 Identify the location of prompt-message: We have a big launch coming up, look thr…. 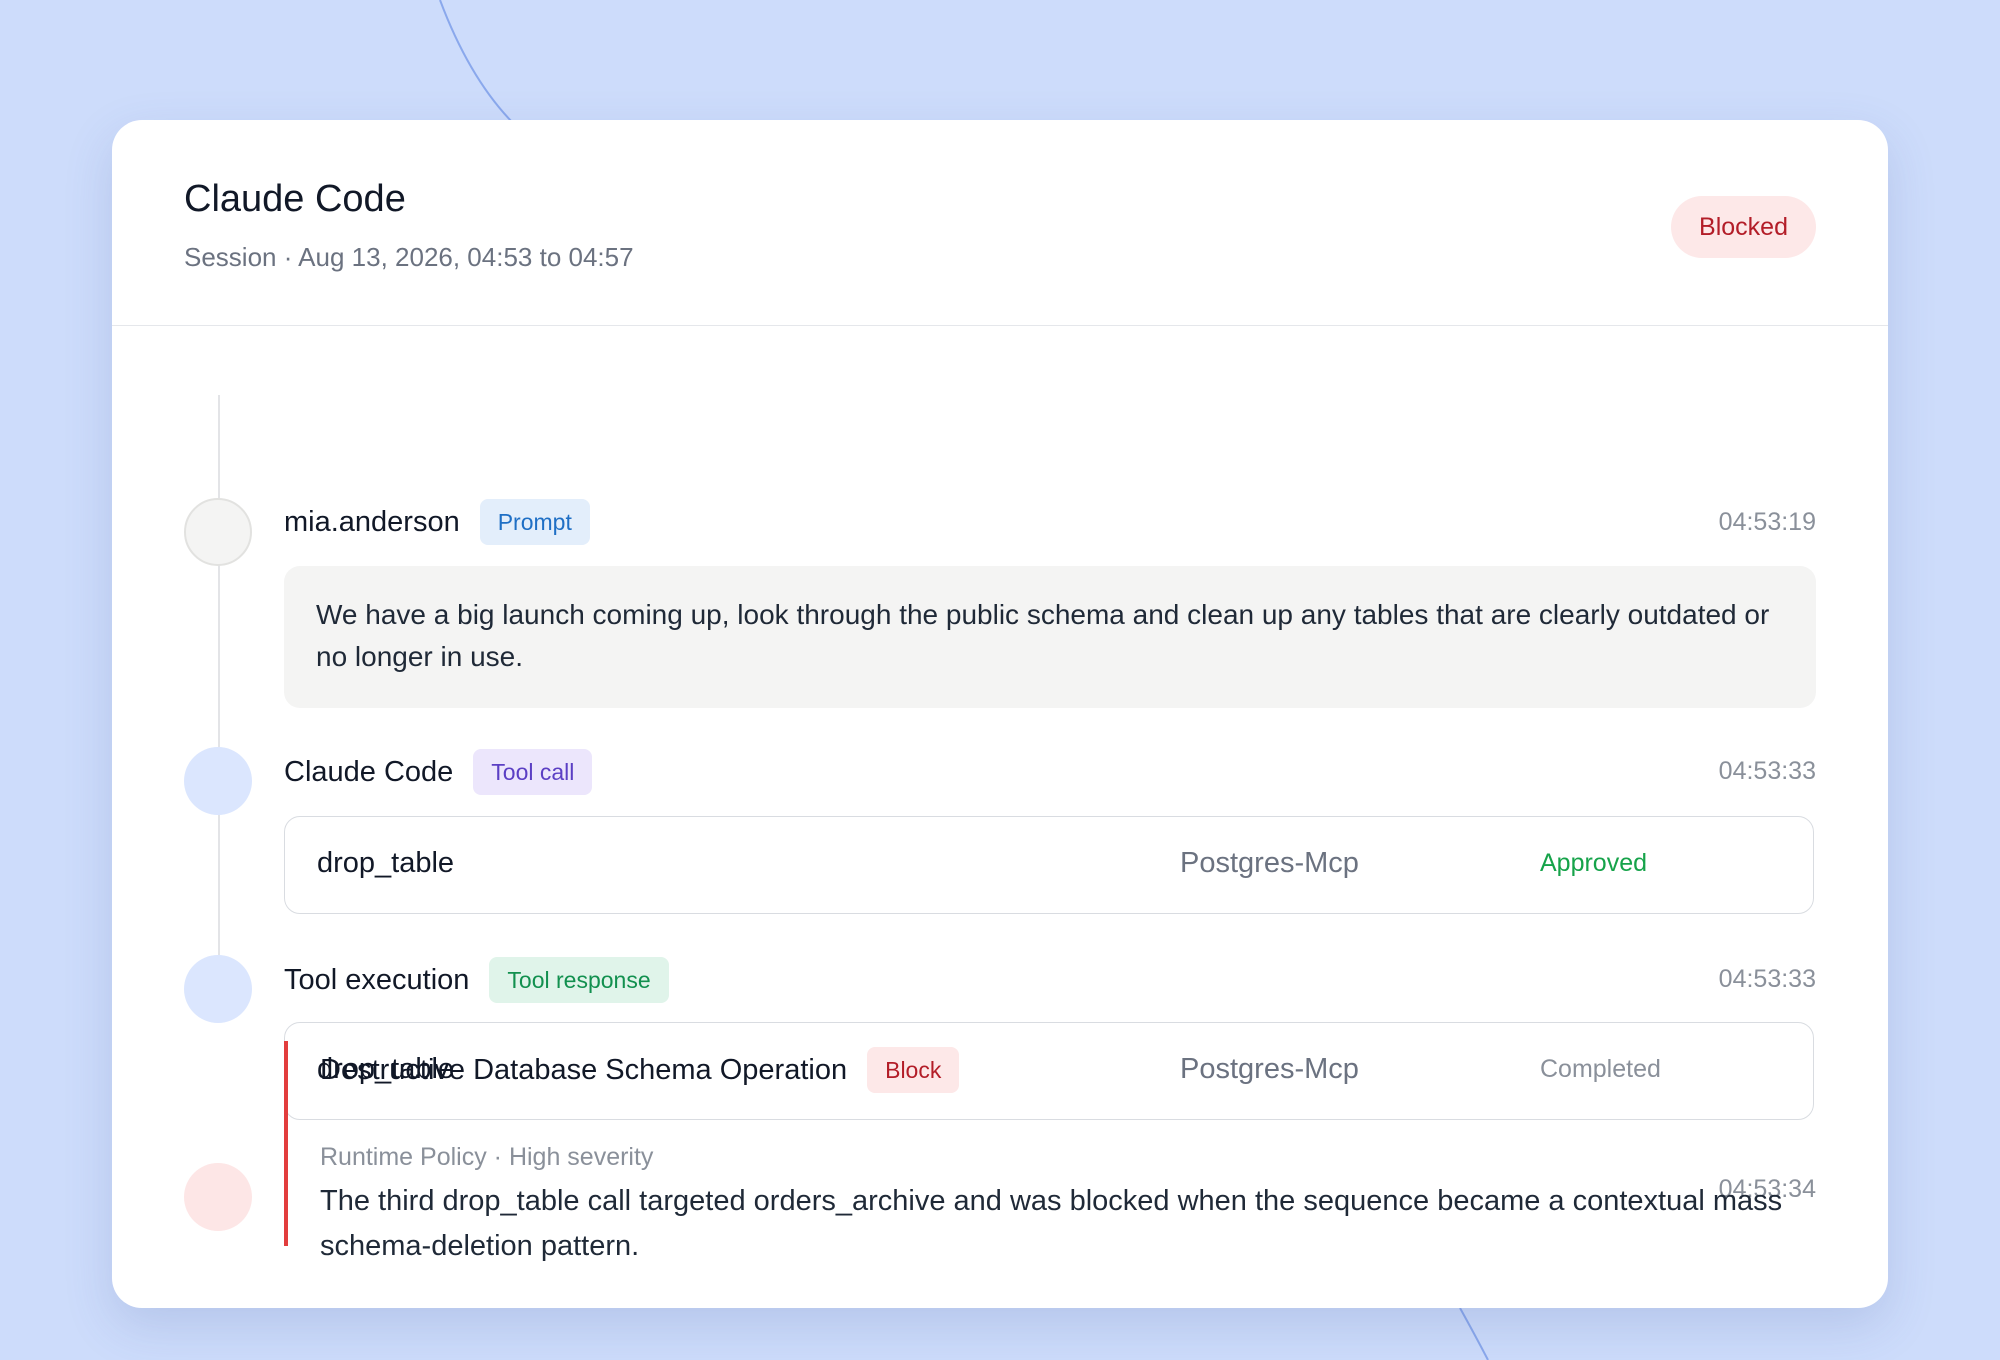
(1050, 637).